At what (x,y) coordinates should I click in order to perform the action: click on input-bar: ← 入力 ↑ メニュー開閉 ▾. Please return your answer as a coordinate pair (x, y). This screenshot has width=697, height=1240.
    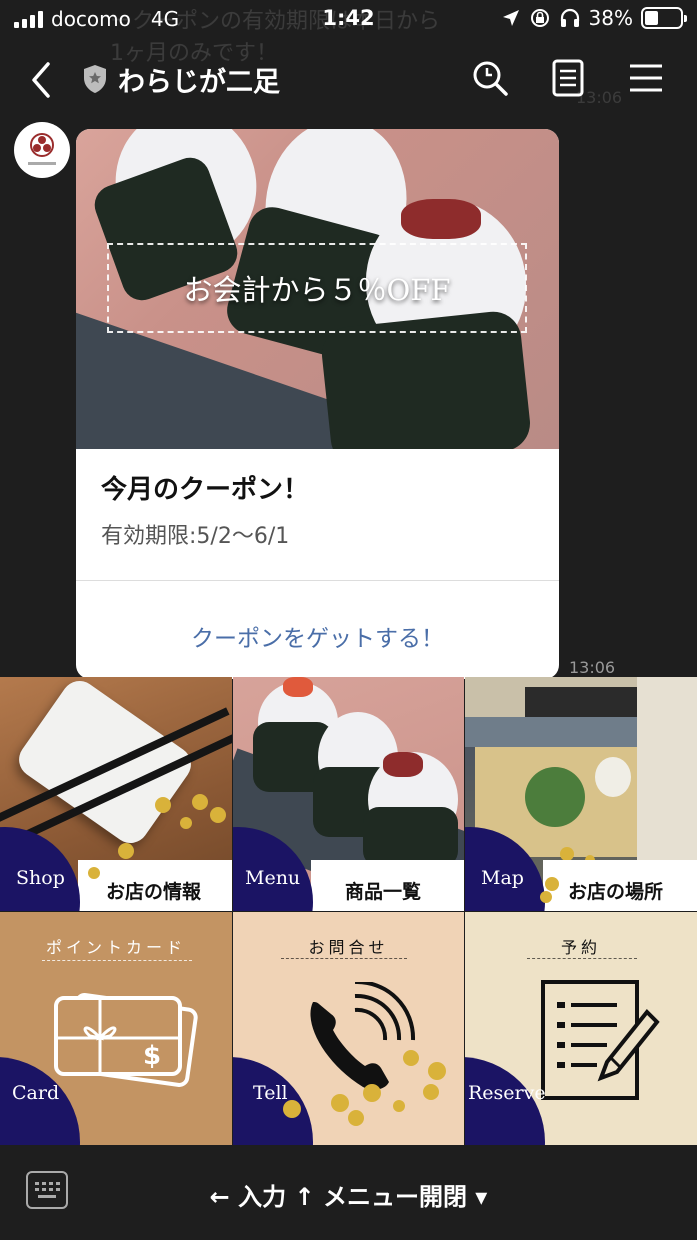
    Looking at the image, I should click on (348, 1192).